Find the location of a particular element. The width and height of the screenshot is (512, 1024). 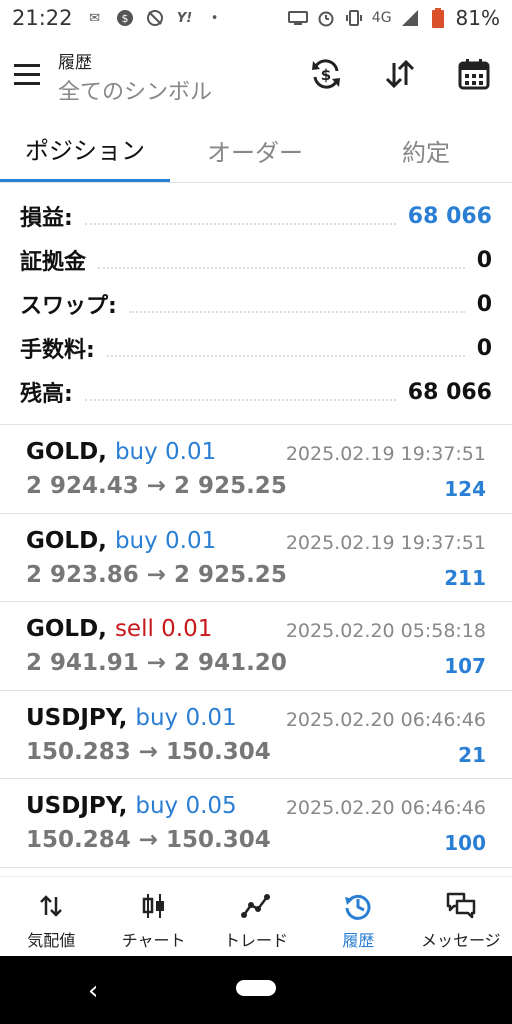

nav-quotes-label: 気配値 is located at coordinates (51, 940).